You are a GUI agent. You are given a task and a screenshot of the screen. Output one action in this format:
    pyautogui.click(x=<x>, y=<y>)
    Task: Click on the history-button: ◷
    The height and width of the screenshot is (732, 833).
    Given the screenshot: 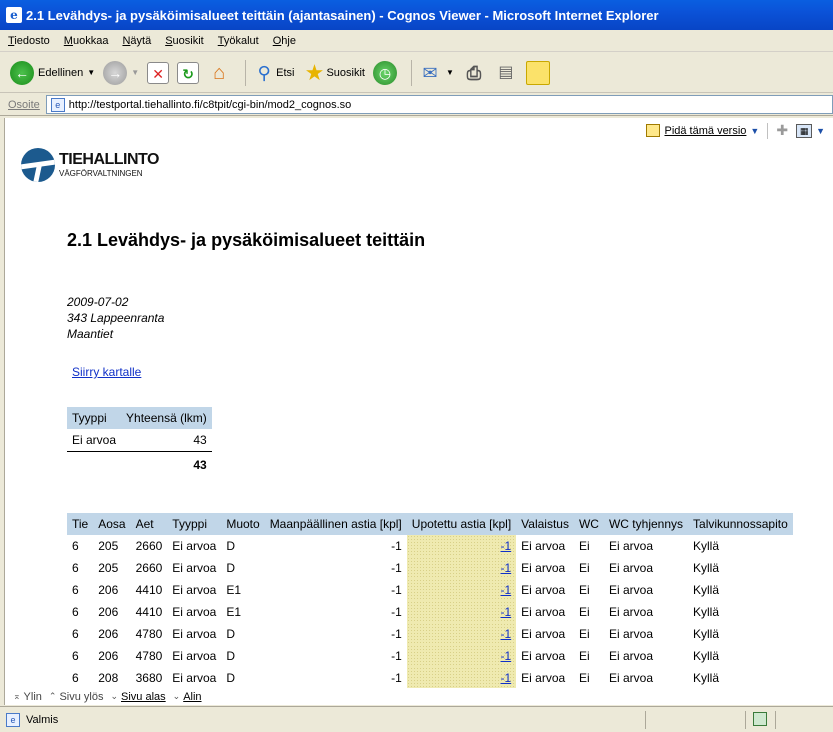 What is the action you would take?
    pyautogui.click(x=384, y=72)
    